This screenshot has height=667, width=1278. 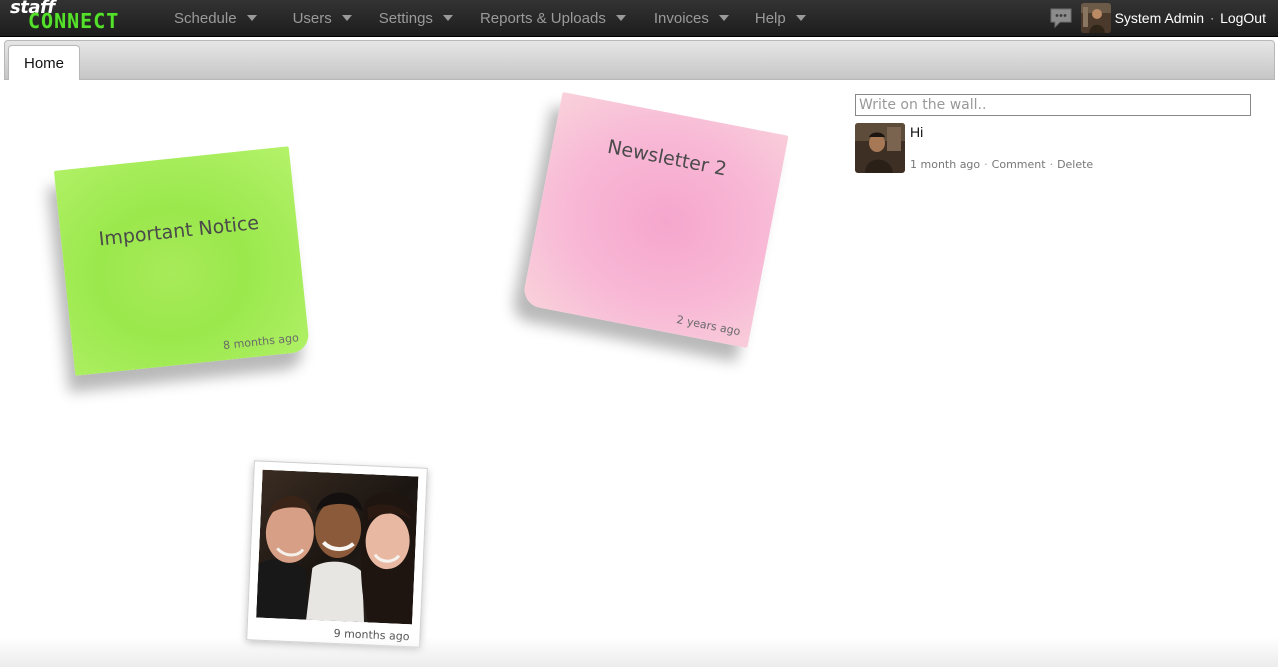 What do you see at coordinates (667, 158) in the screenshot?
I see `note-title: Newsletter 2` at bounding box center [667, 158].